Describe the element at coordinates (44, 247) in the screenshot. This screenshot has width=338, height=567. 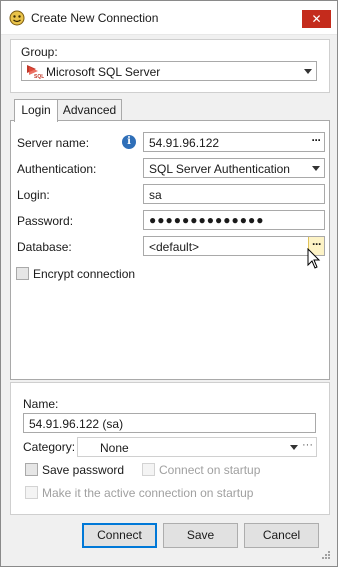
I see `database-label: Database:` at that location.